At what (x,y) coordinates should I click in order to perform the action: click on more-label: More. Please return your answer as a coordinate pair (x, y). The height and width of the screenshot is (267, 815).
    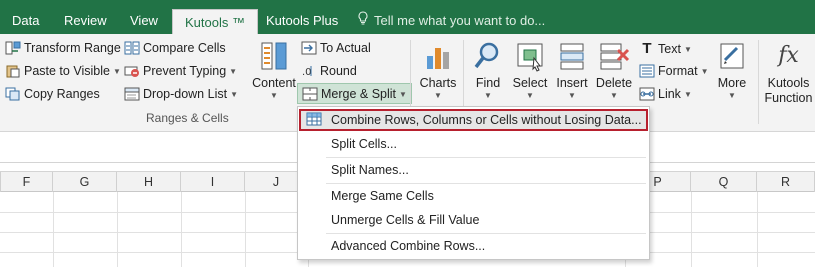
    Looking at the image, I should click on (732, 83).